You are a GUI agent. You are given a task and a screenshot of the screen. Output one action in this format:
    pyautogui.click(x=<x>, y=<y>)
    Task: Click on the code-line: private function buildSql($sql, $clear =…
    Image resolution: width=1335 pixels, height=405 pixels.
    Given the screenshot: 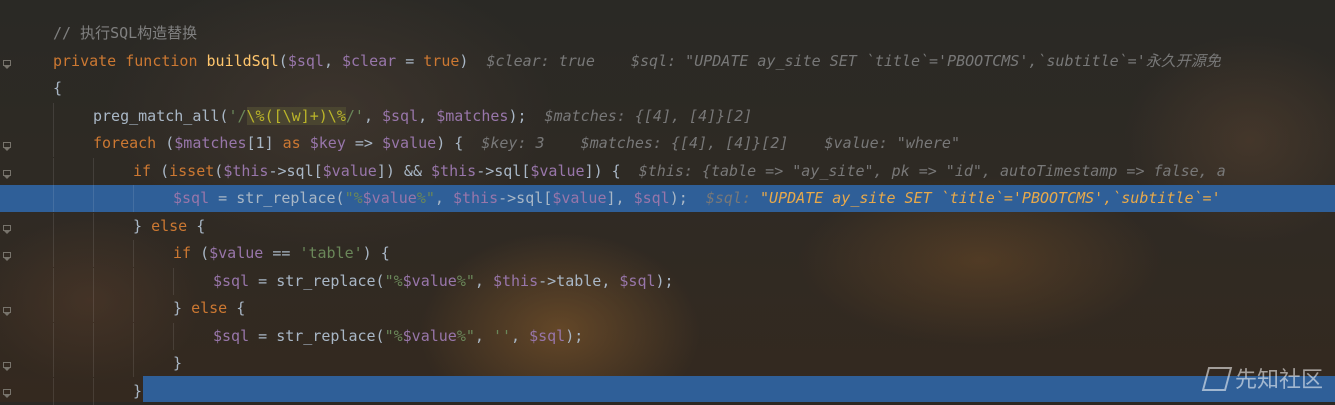 What is the action you would take?
    pyautogui.click(x=667, y=61)
    